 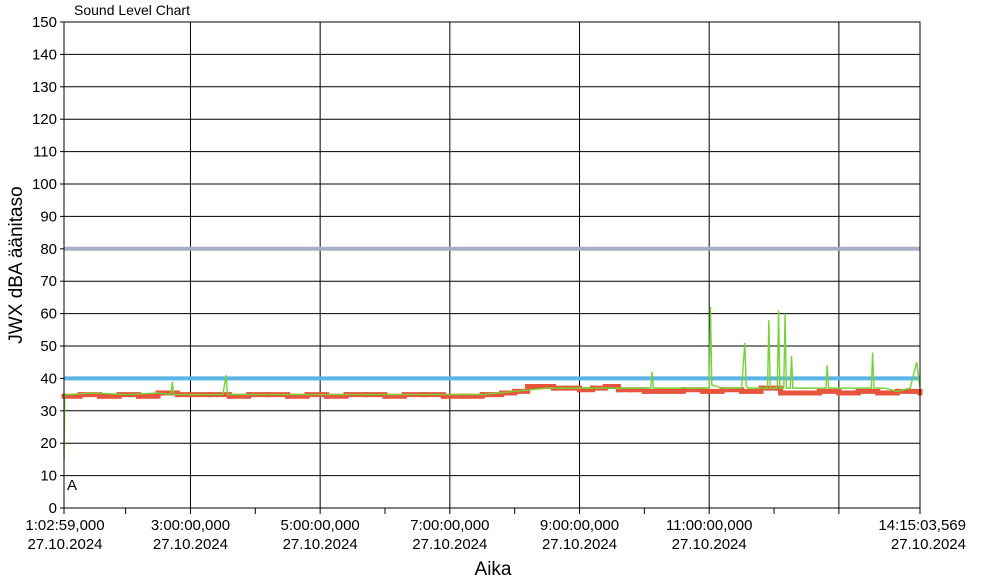 I want to click on x-tick-time: 7:00:00,000, so click(x=449, y=525).